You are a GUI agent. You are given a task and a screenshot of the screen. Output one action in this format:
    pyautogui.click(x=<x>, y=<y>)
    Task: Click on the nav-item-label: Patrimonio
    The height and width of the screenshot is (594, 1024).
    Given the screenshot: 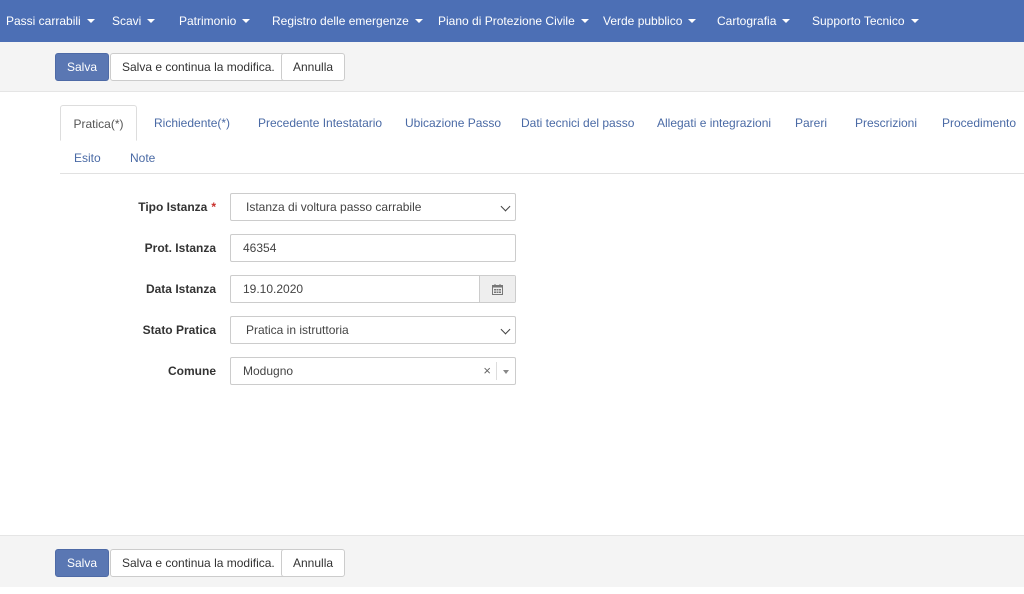 What is the action you would take?
    pyautogui.click(x=208, y=21)
    